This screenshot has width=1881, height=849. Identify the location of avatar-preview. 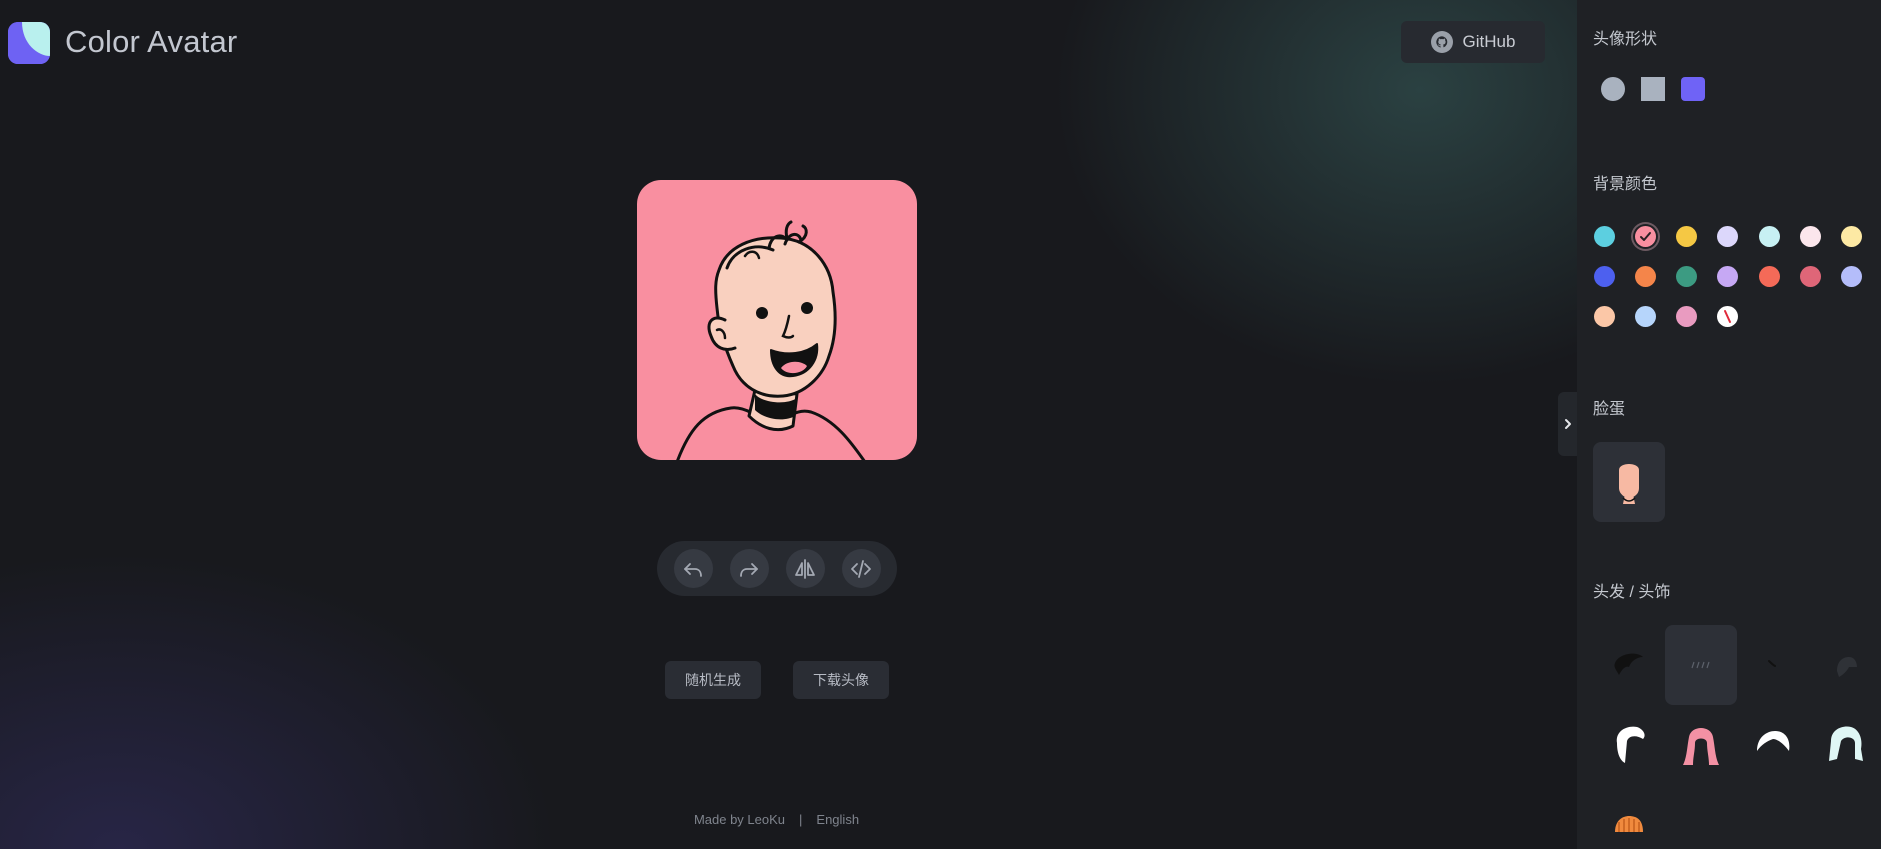
(777, 320).